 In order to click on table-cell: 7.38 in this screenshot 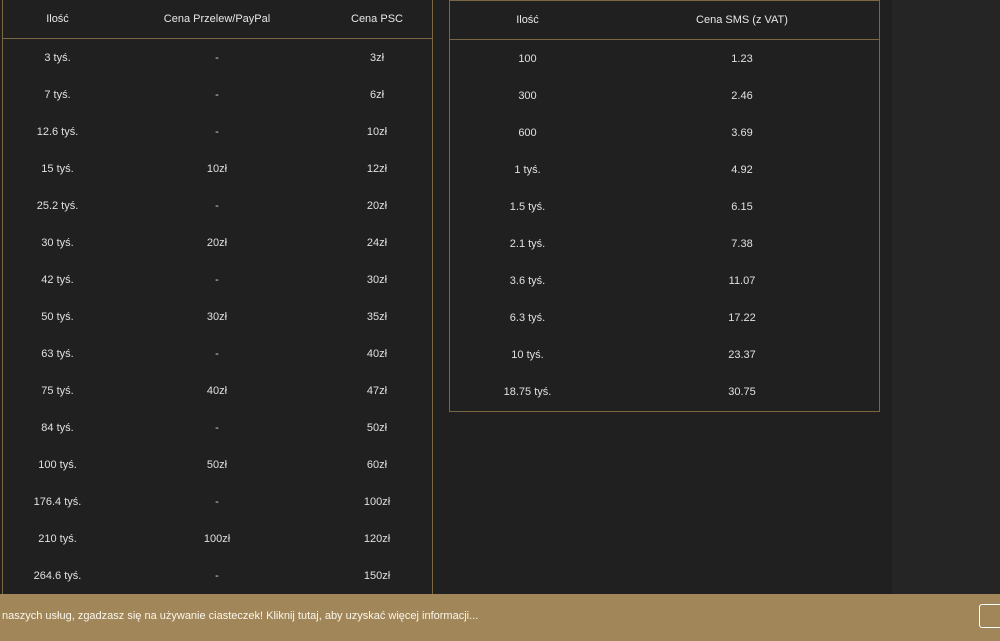, I will do `click(742, 243)`.